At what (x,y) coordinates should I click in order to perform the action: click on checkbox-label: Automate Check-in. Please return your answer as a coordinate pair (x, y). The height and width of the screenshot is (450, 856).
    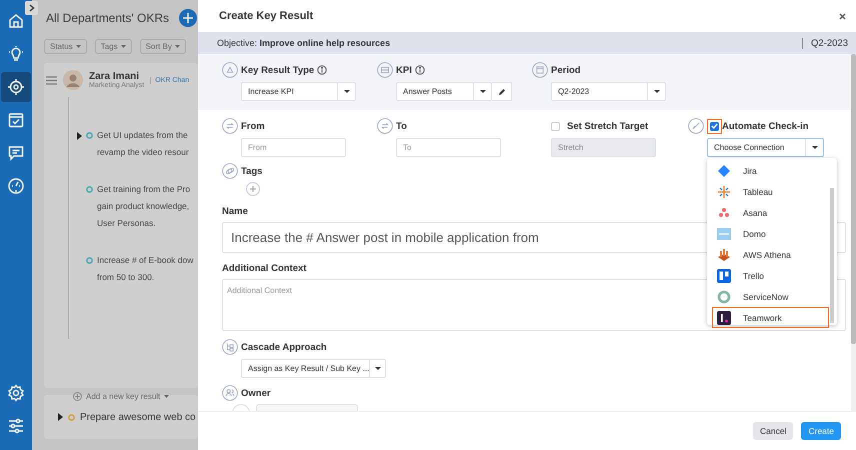
    Looking at the image, I should click on (765, 126).